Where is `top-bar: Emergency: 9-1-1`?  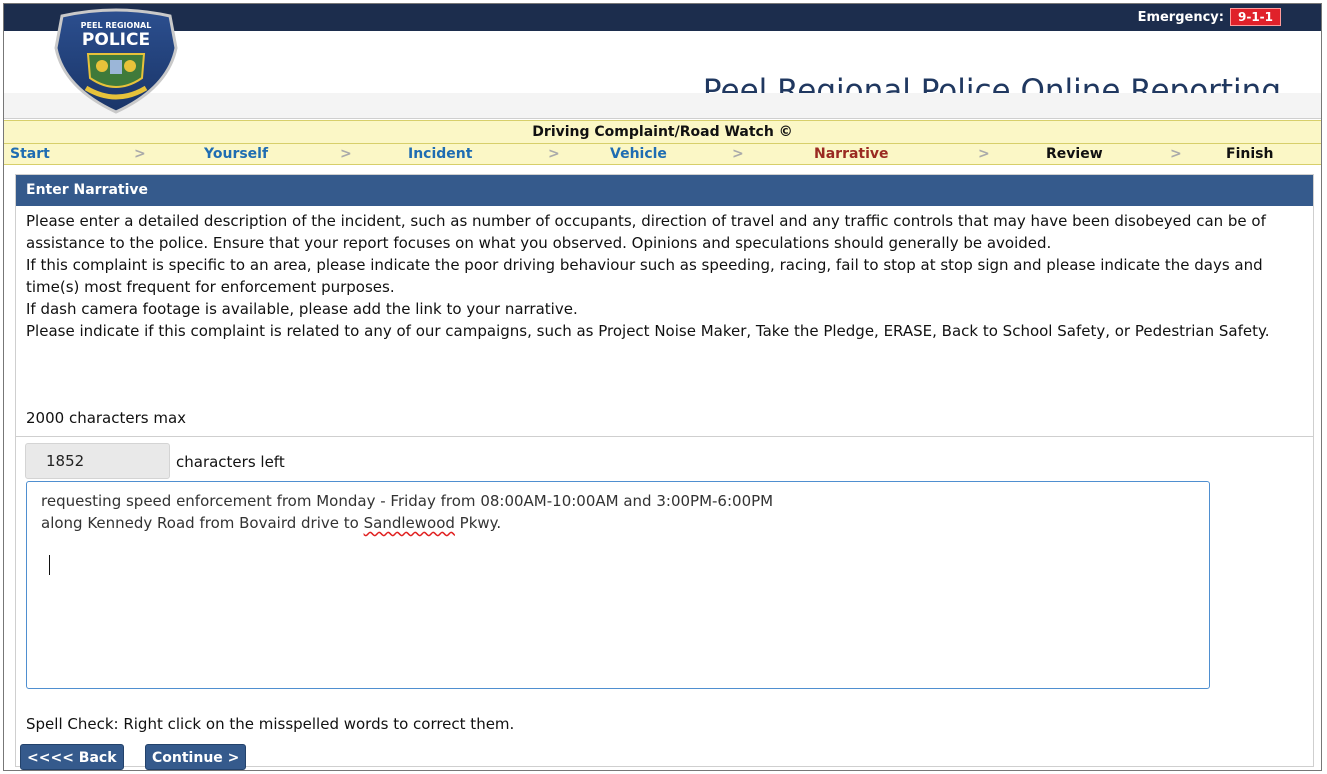 top-bar: Emergency: 9-1-1 is located at coordinates (662, 17).